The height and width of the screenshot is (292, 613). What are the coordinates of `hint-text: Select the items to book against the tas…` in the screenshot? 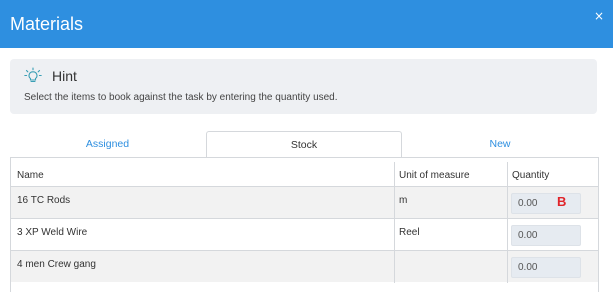 It's located at (181, 97).